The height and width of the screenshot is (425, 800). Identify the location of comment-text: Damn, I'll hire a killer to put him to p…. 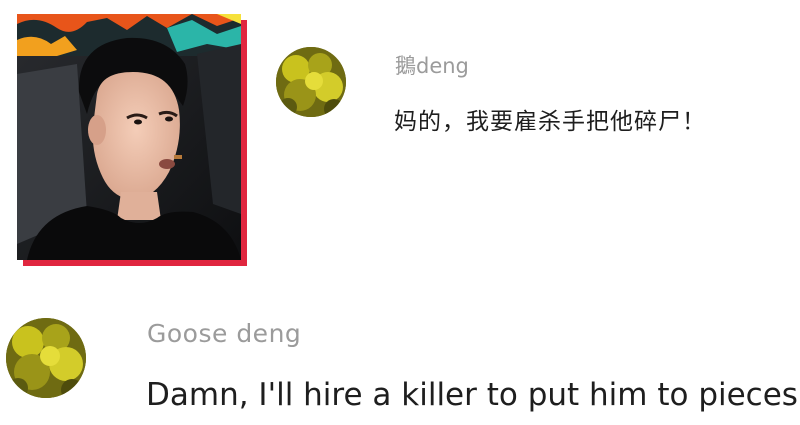
(473, 395).